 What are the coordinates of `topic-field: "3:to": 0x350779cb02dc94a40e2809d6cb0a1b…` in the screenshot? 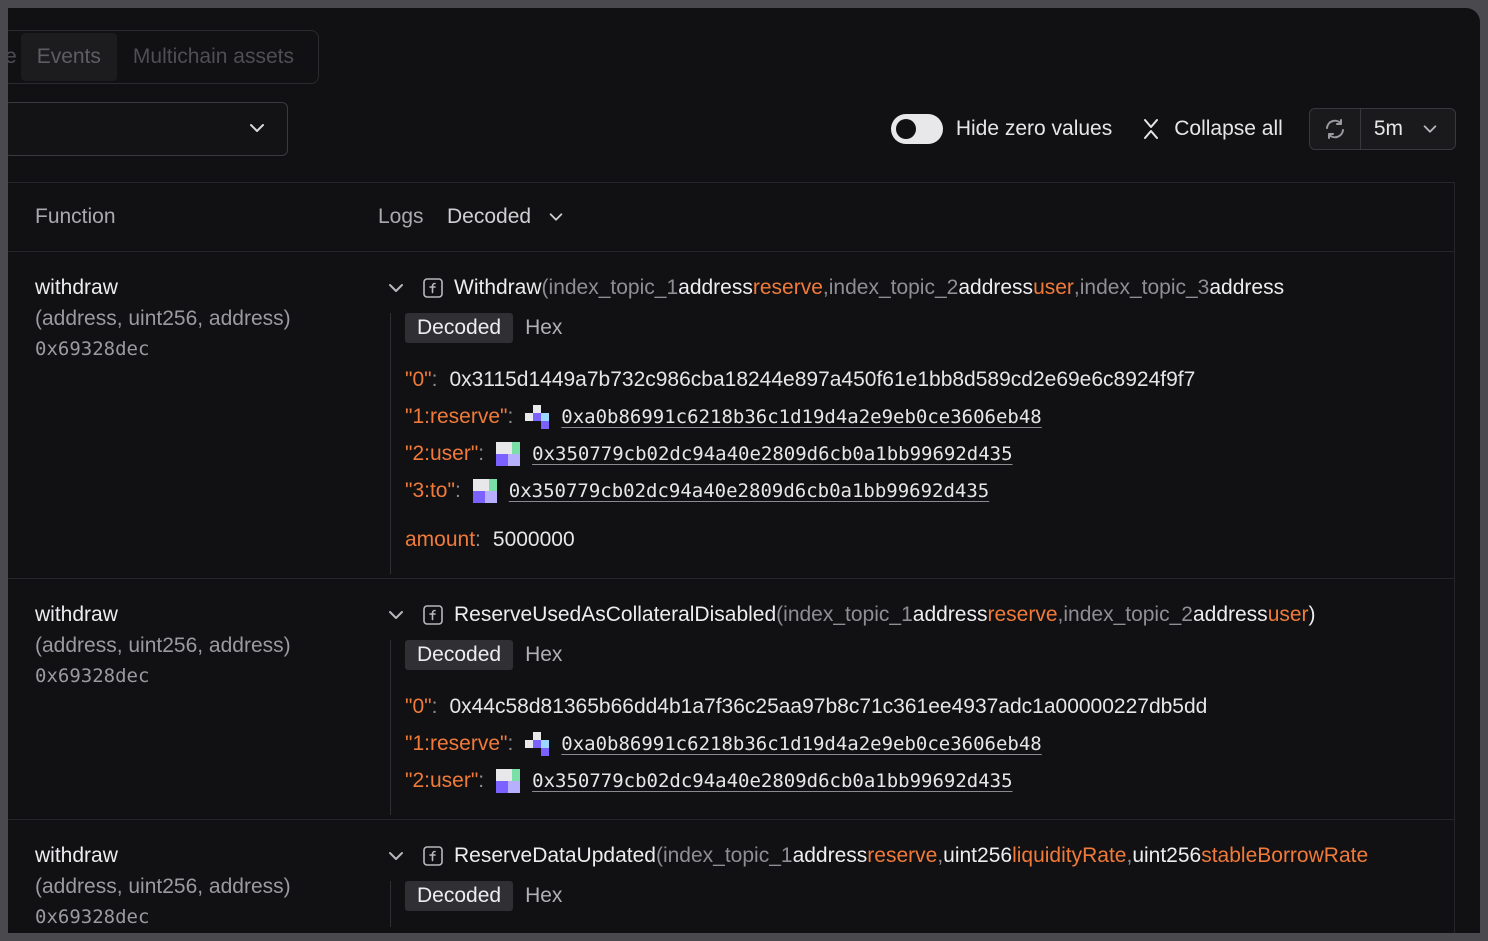 It's located at (920, 490).